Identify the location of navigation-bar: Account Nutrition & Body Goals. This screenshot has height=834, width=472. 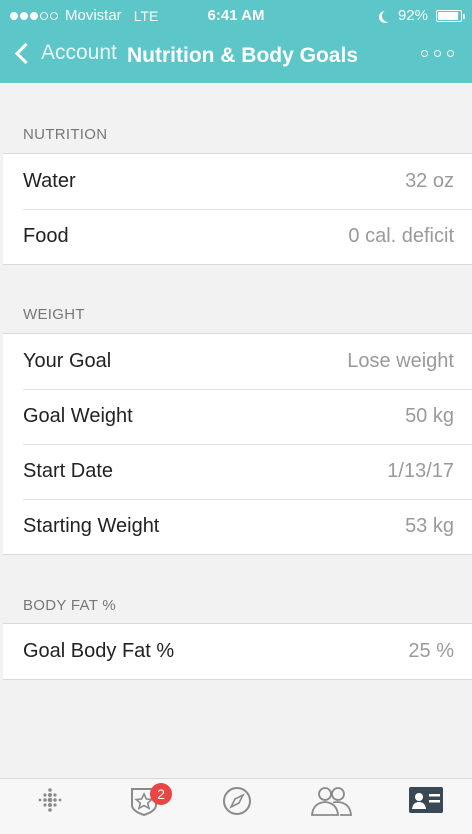
(236, 56).